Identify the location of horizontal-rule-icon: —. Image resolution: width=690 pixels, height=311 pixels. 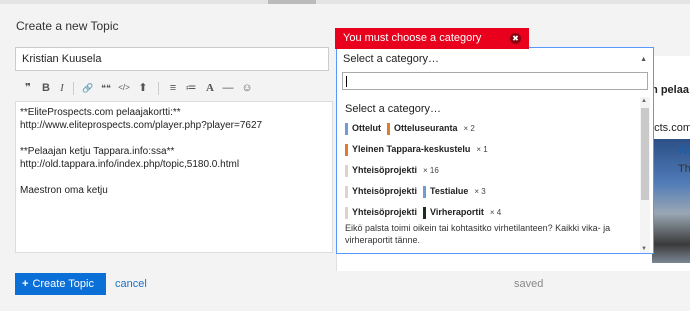
(228, 88).